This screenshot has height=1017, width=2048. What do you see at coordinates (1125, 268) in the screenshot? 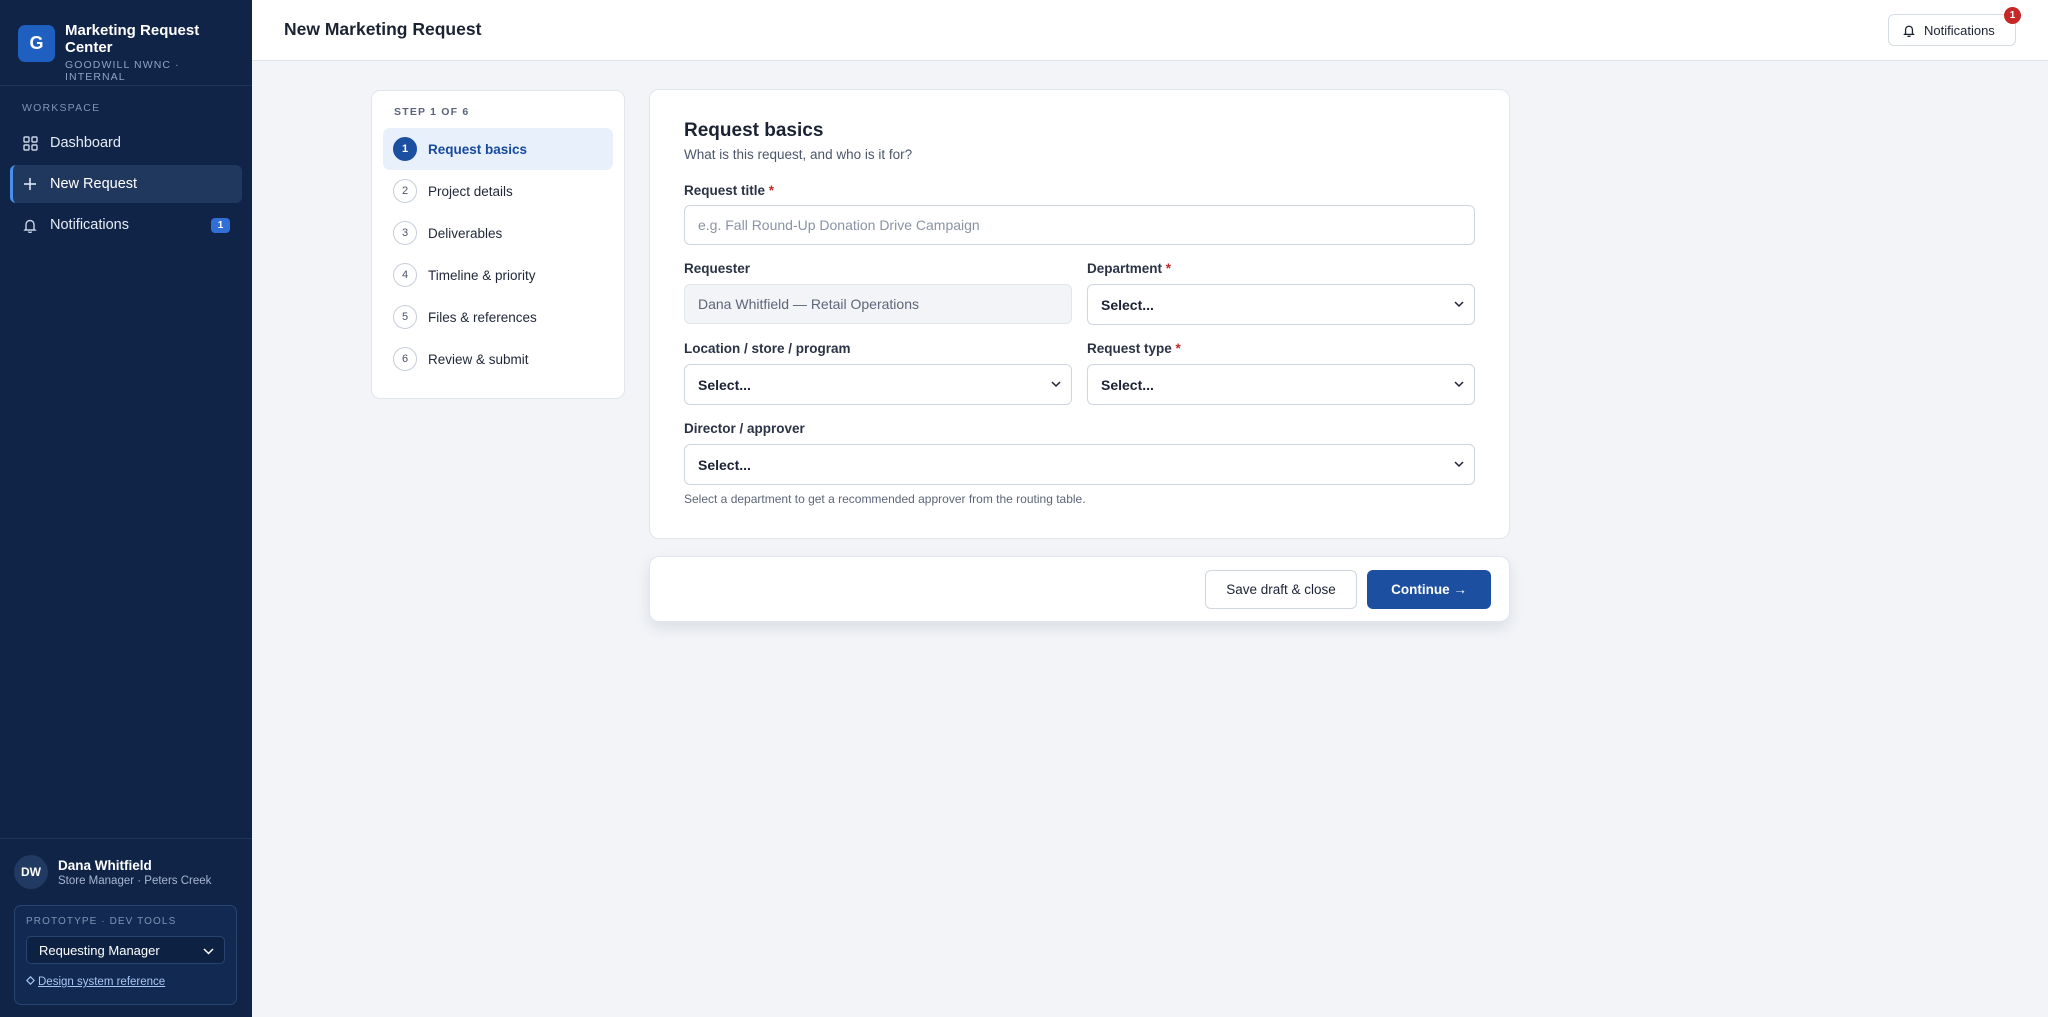
I see `department-label-text: Department` at bounding box center [1125, 268].